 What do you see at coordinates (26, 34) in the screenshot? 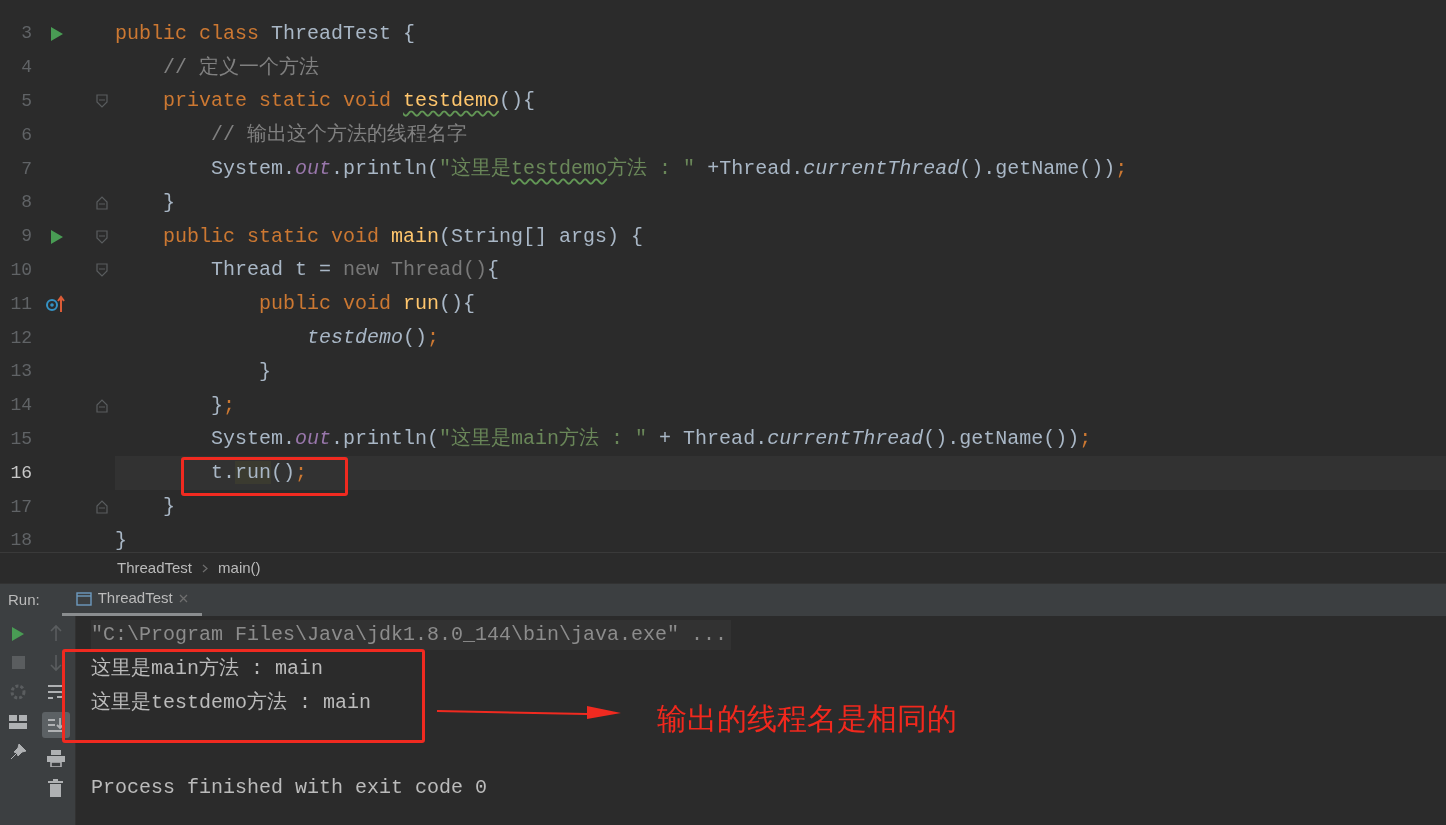
I see `line-number: 3` at bounding box center [26, 34].